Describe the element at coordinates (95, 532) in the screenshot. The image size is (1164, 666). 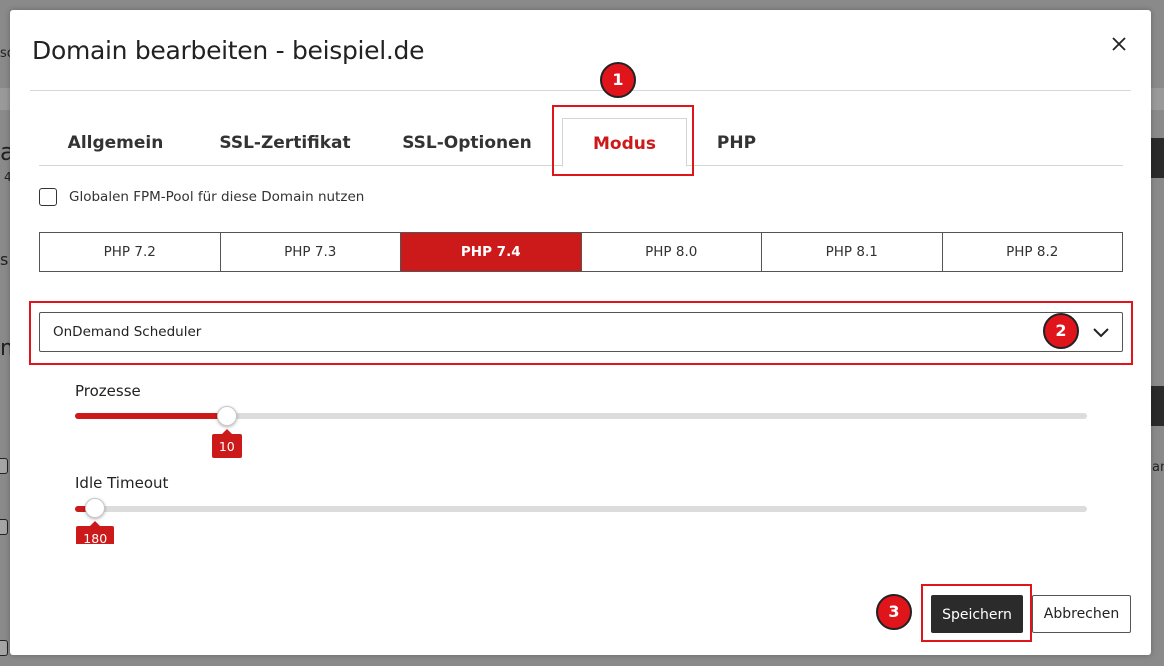
I see `idle-timeout-value-tooltip: 180` at that location.